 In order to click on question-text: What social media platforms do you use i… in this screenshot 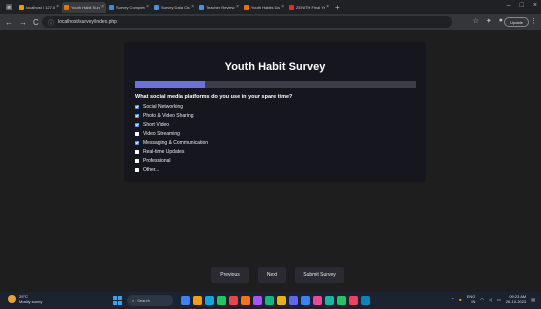, I will do `click(214, 97)`.